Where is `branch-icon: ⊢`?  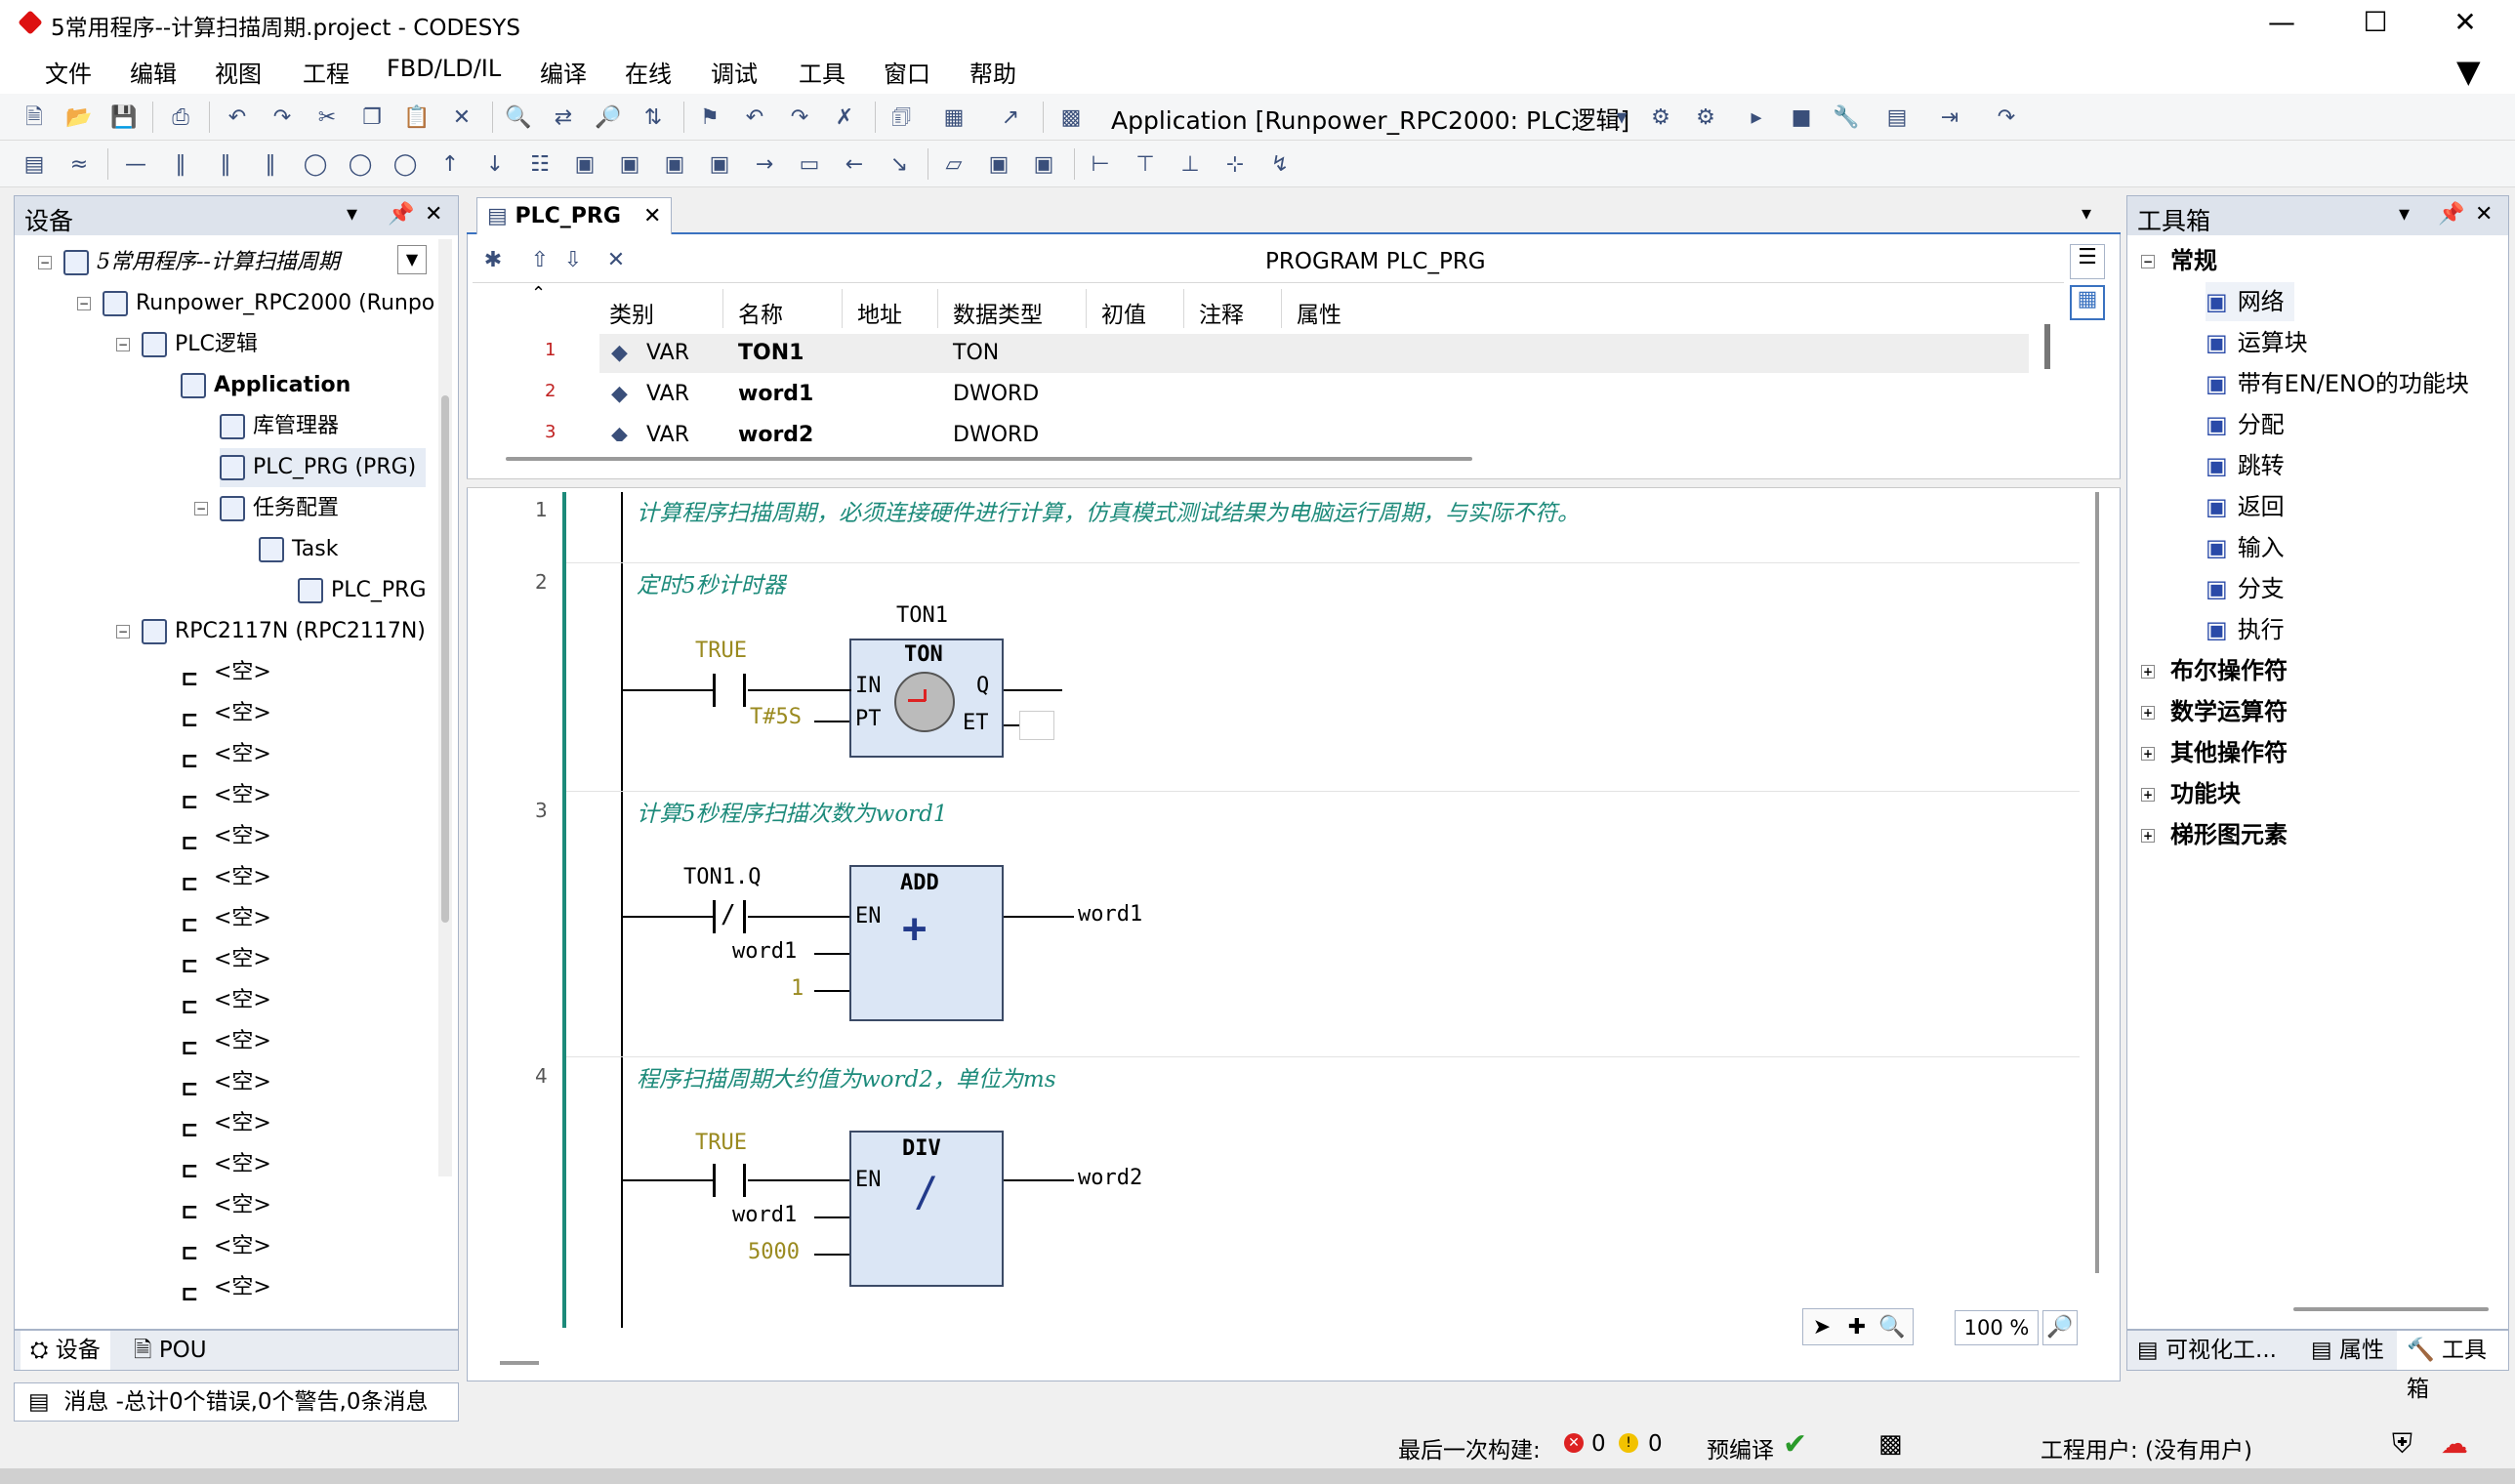
branch-icon: ⊢ is located at coordinates (1101, 165).